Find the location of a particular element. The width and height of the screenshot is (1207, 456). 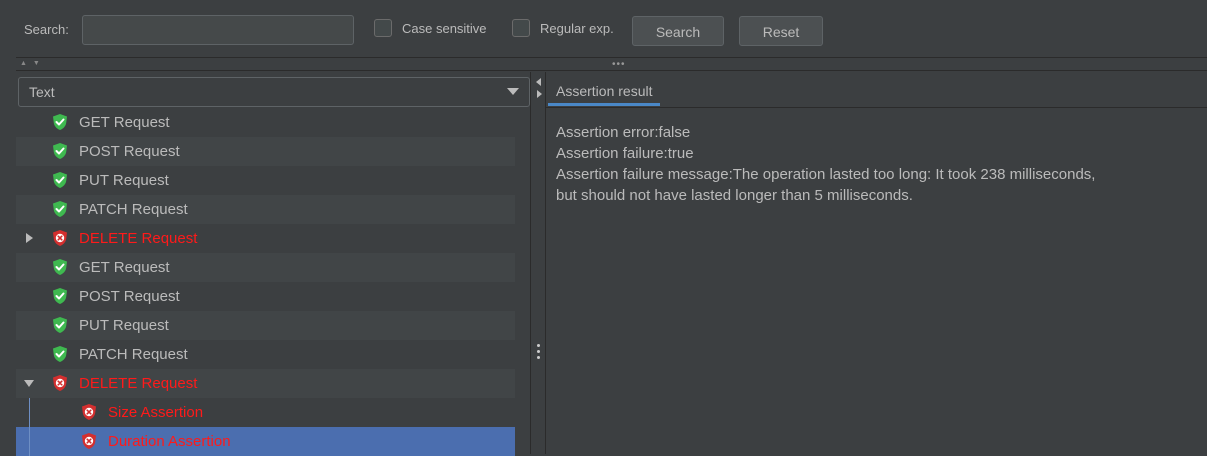

splitter-grip-icon is located at coordinates (538, 353).